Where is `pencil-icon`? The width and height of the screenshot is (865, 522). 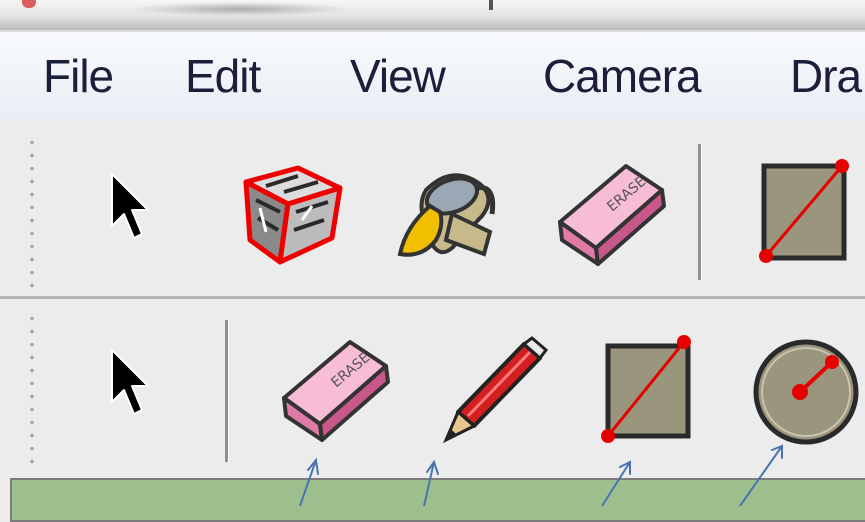
pencil-icon is located at coordinates (495, 390).